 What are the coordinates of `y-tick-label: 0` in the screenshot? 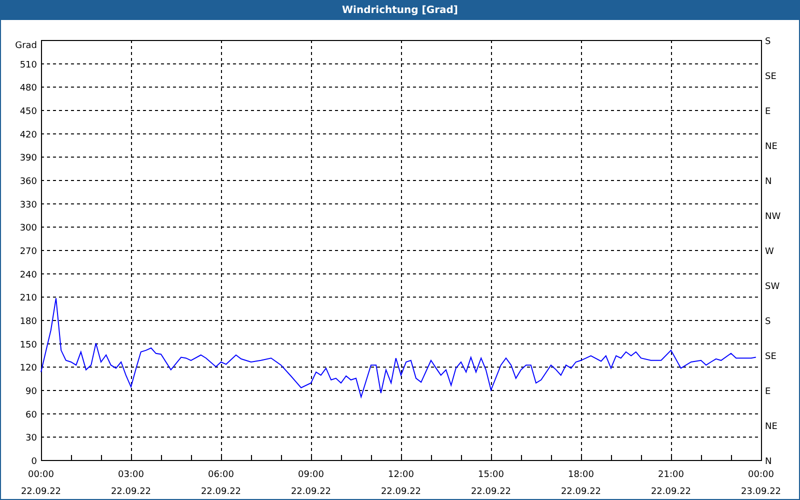 It's located at (34, 462).